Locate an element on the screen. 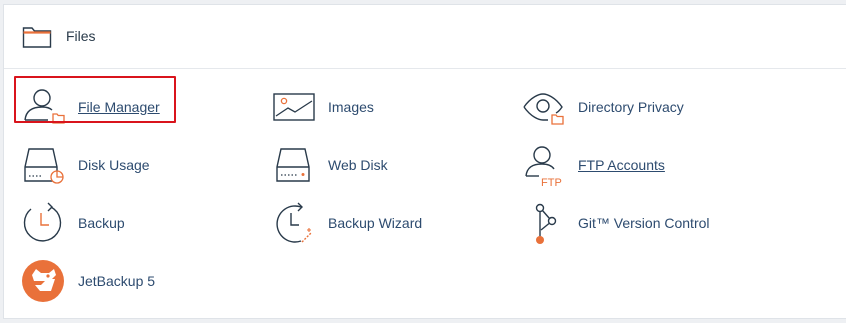  git-version-control-label: Git™ Version Control is located at coordinates (644, 223).